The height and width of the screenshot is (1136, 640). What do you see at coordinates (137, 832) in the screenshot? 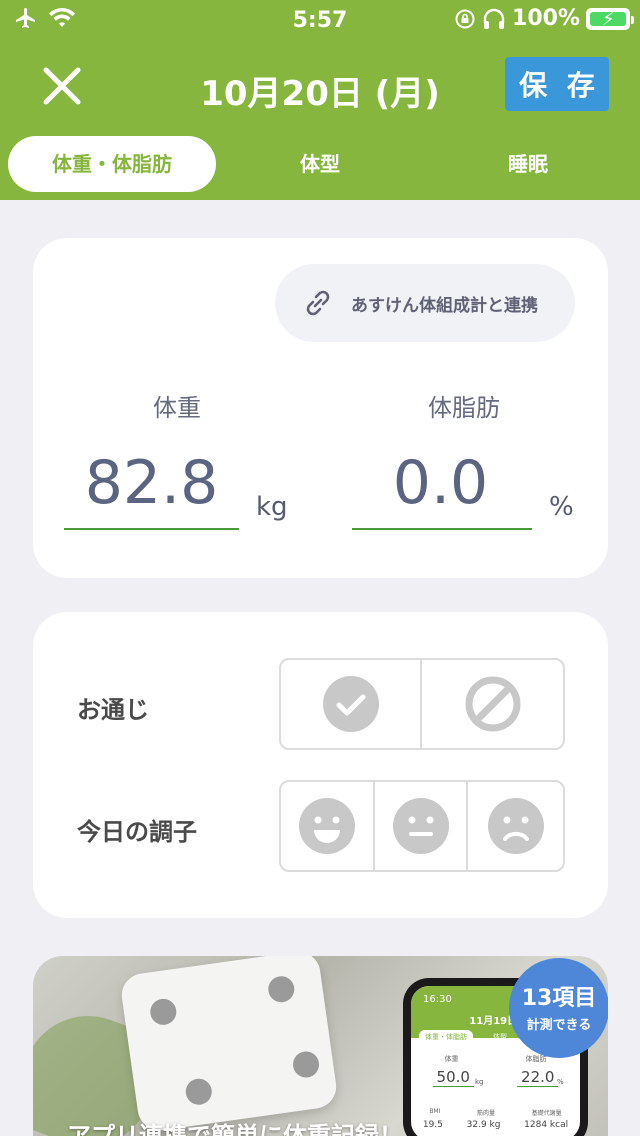
I see `mood-label: 今日の調子` at bounding box center [137, 832].